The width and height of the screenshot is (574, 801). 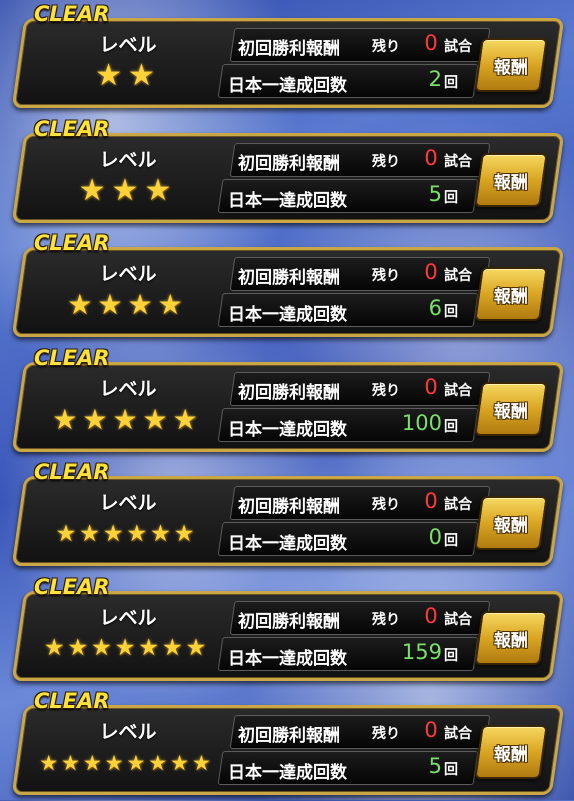 I want to click on champion-count: 2, so click(x=435, y=79).